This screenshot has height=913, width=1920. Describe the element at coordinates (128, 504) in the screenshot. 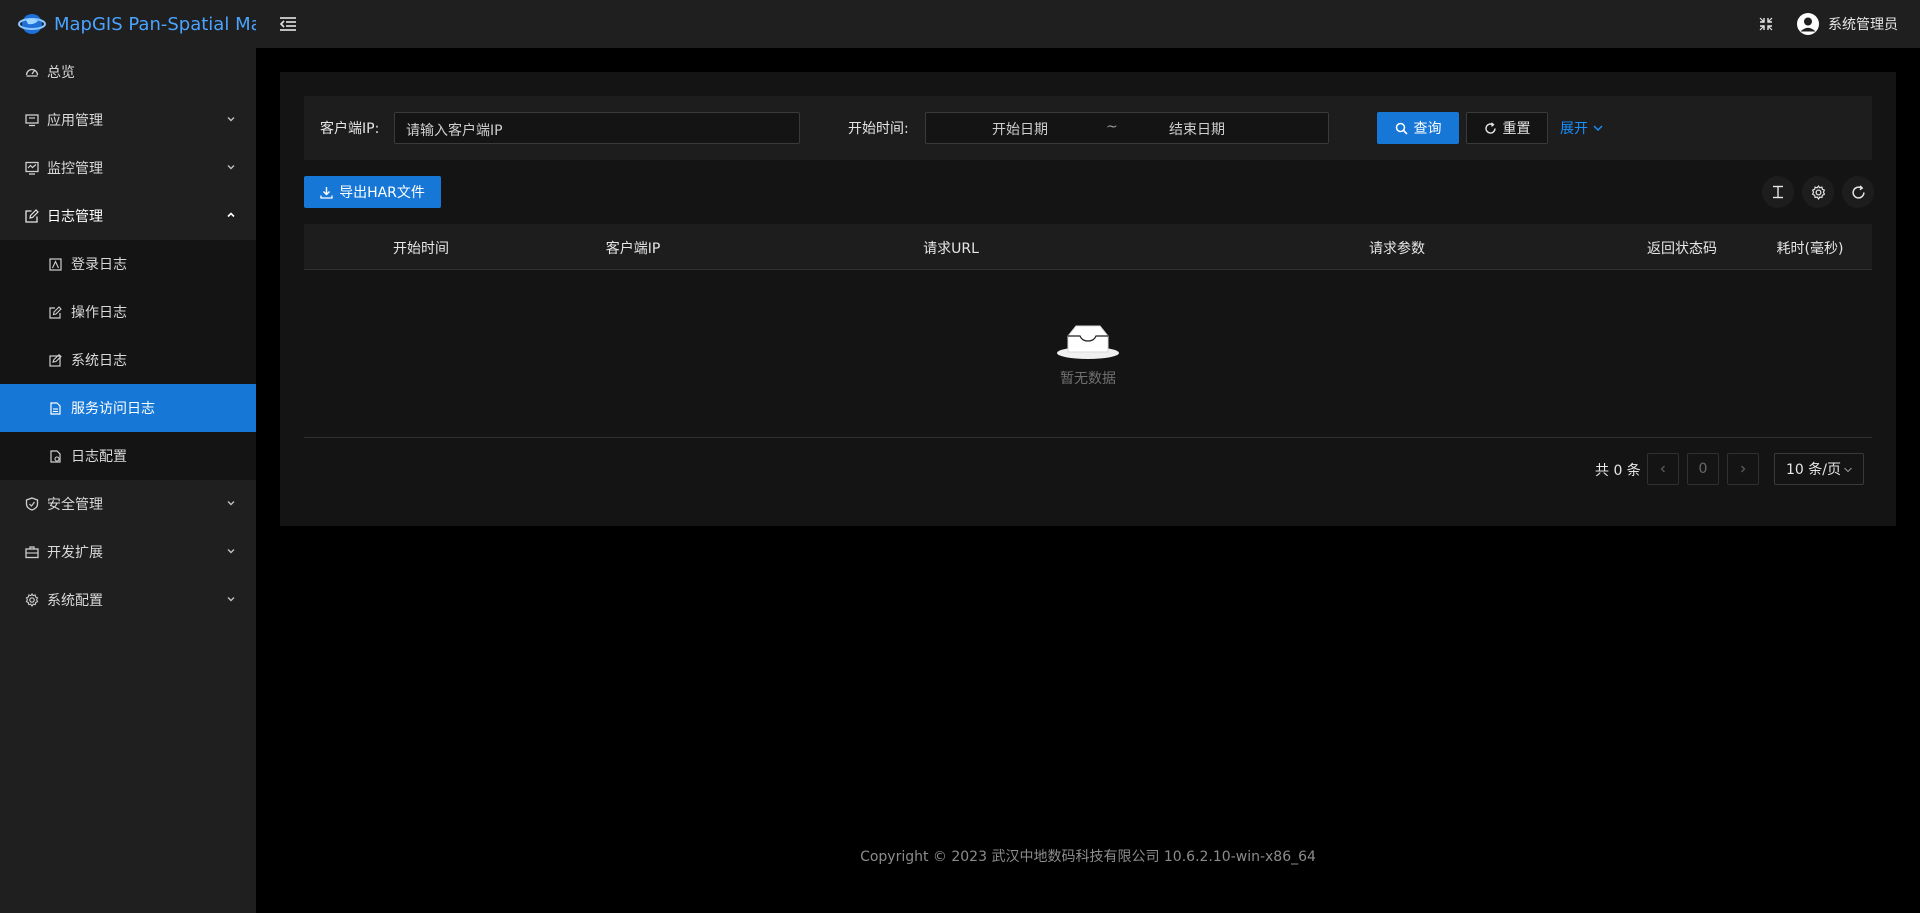

I see `sidebar-item-security-management: 安全管理` at that location.